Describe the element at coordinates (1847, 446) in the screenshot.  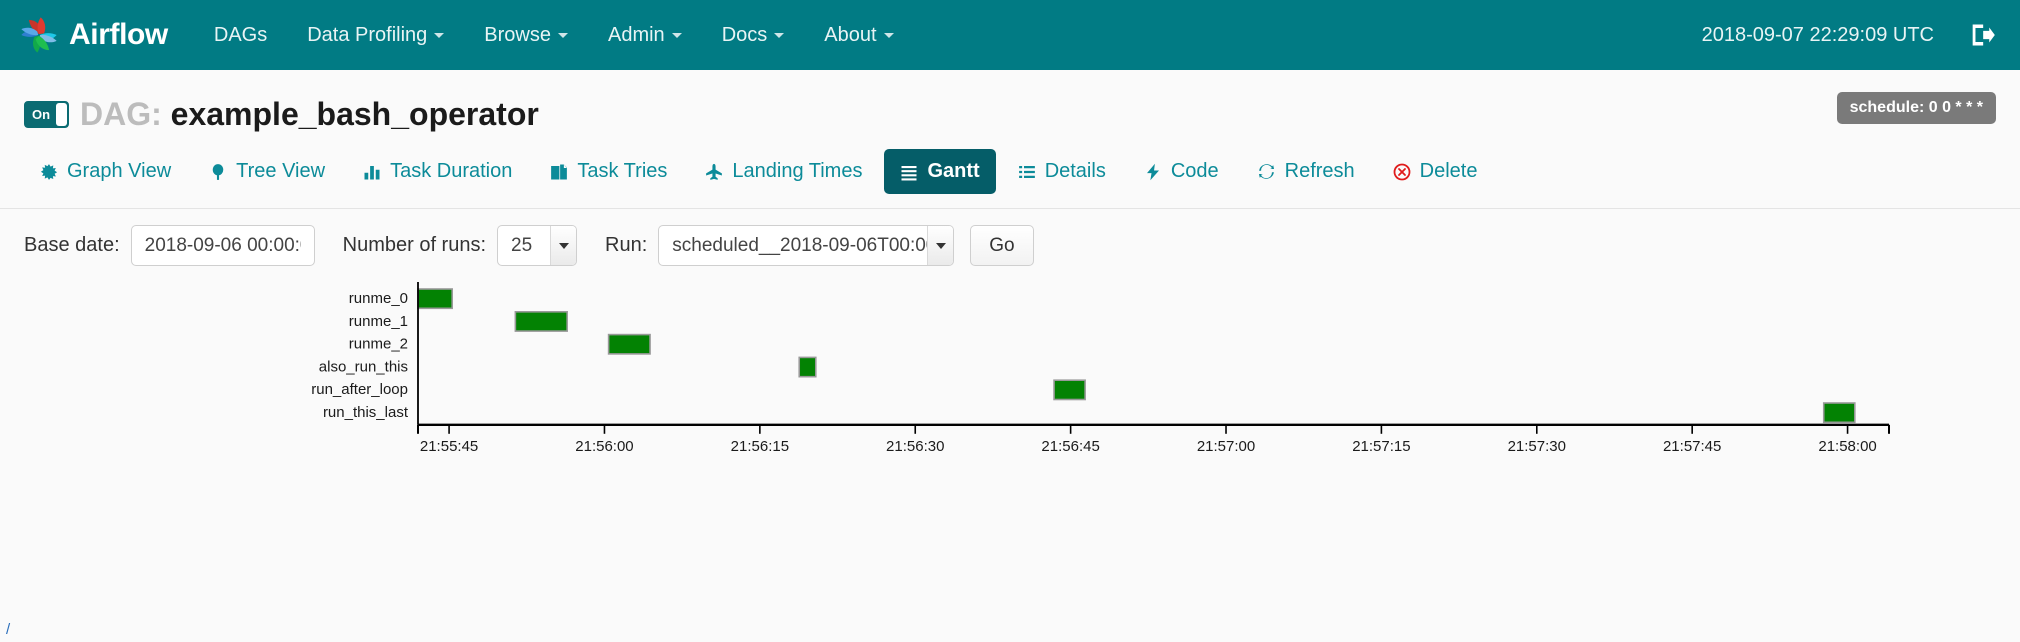
I see `gantt-x-tick-label: 21:58:00` at that location.